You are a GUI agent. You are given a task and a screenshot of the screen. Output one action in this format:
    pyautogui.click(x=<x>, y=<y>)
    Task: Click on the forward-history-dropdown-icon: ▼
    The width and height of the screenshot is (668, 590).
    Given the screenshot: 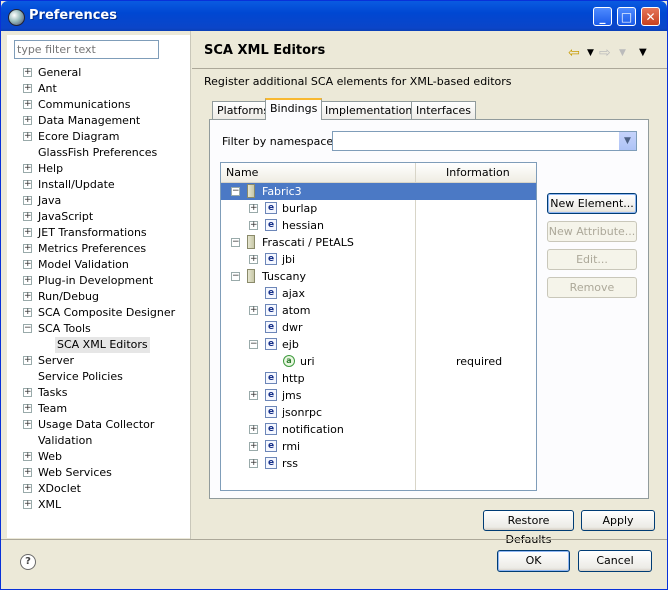 What is the action you would take?
    pyautogui.click(x=622, y=53)
    